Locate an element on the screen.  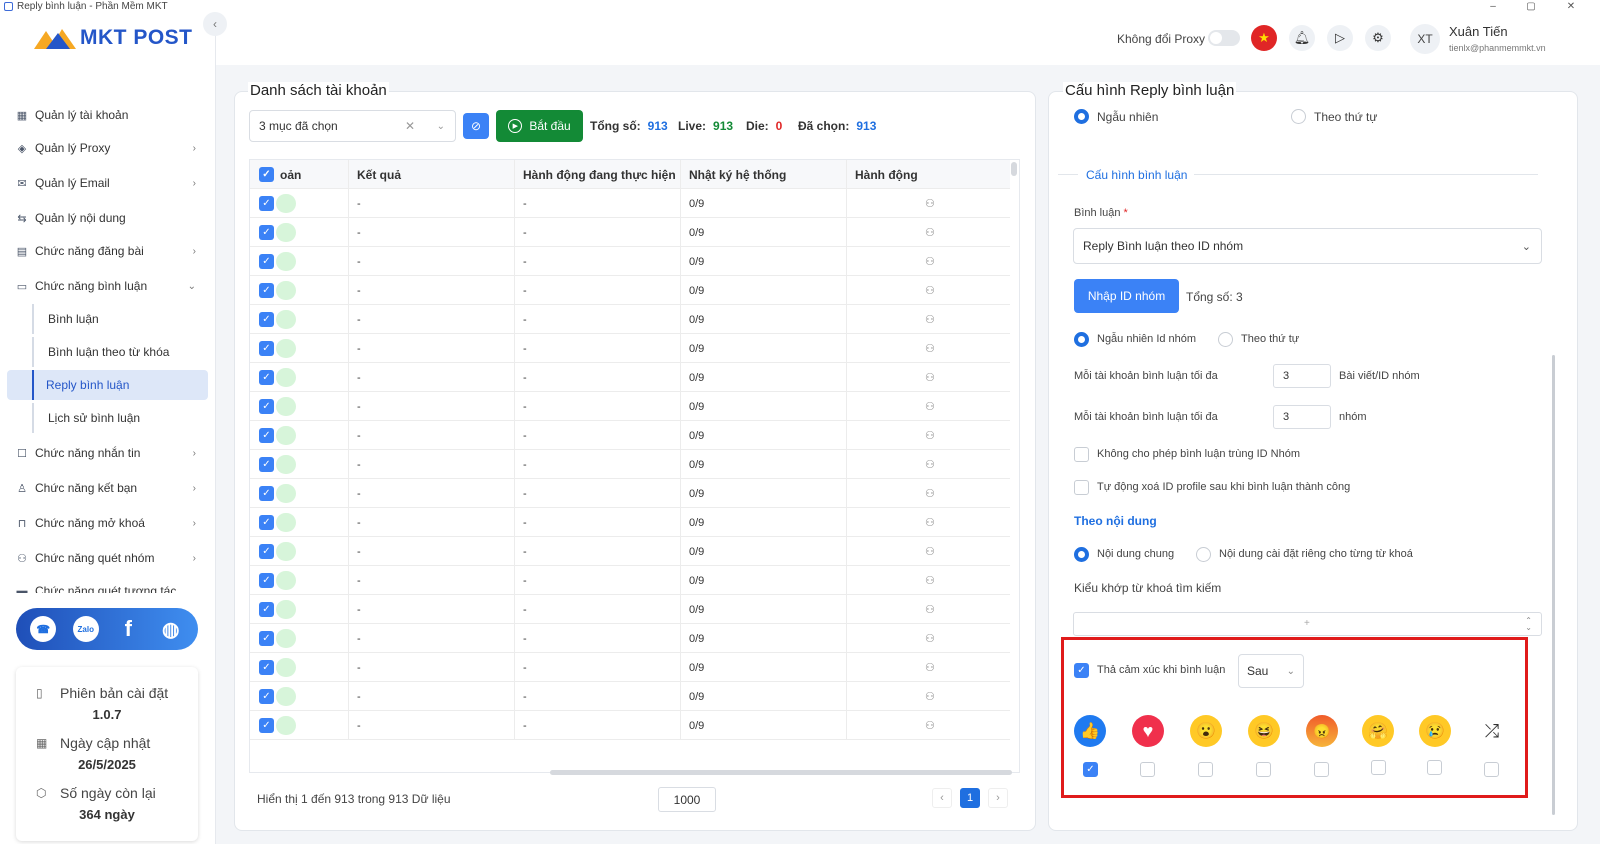
filter-clear-button: ⊘ is located at coordinates (476, 126).